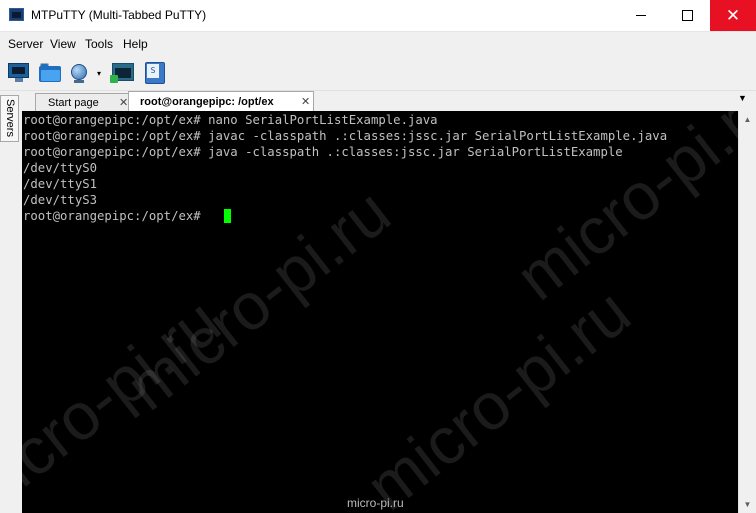 The width and height of the screenshot is (756, 513). I want to click on close-button: ✕, so click(733, 15).